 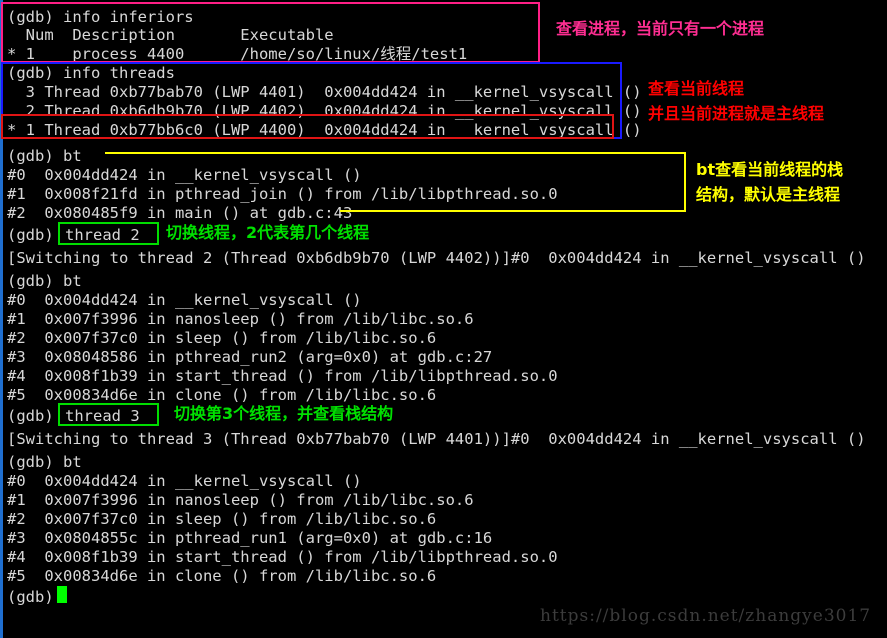 I want to click on watermark: https://blog.csdn.net/zhangye3017, so click(x=706, y=616).